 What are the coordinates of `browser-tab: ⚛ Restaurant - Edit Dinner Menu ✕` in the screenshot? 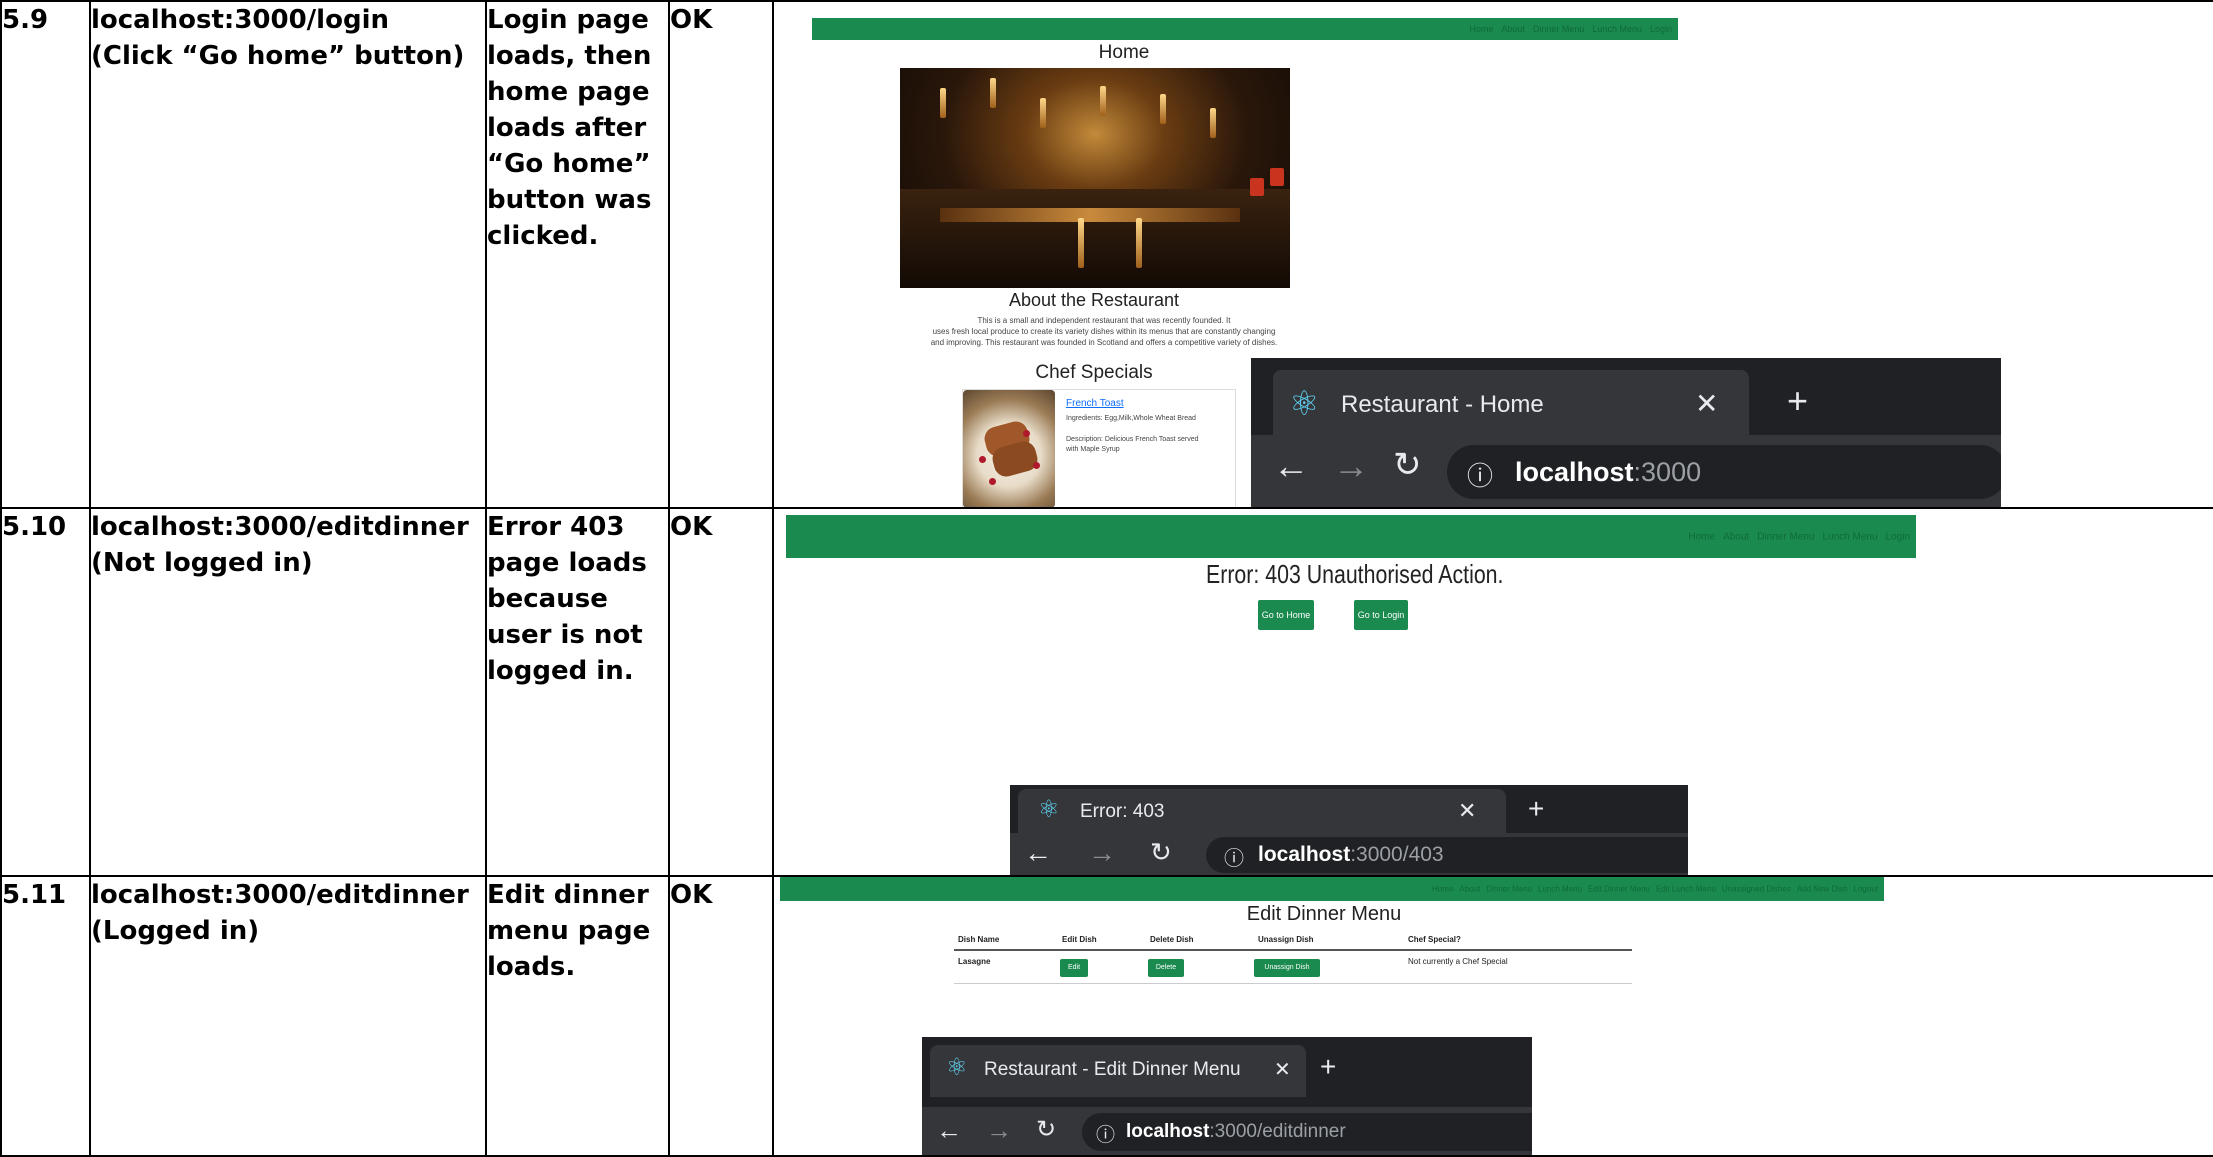 It's located at (1118, 1071).